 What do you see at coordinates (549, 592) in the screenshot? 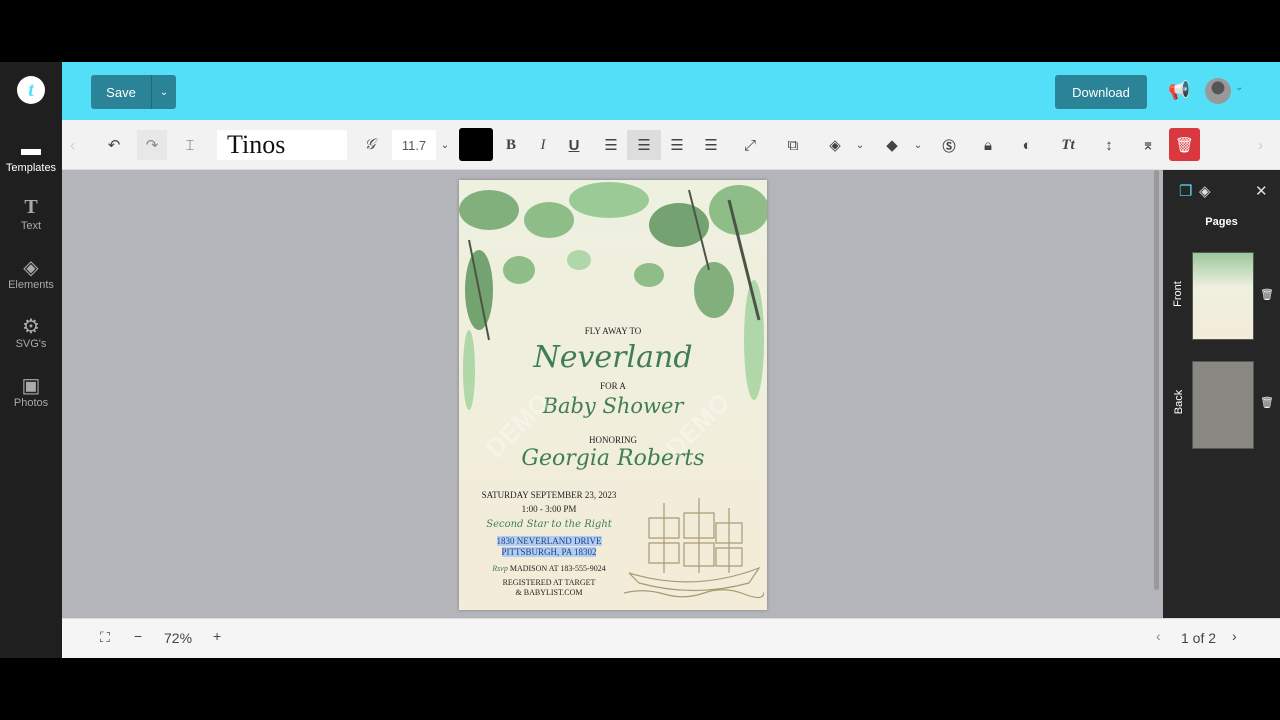
I see `registry-line-2: & BABYLIST.COM` at bounding box center [549, 592].